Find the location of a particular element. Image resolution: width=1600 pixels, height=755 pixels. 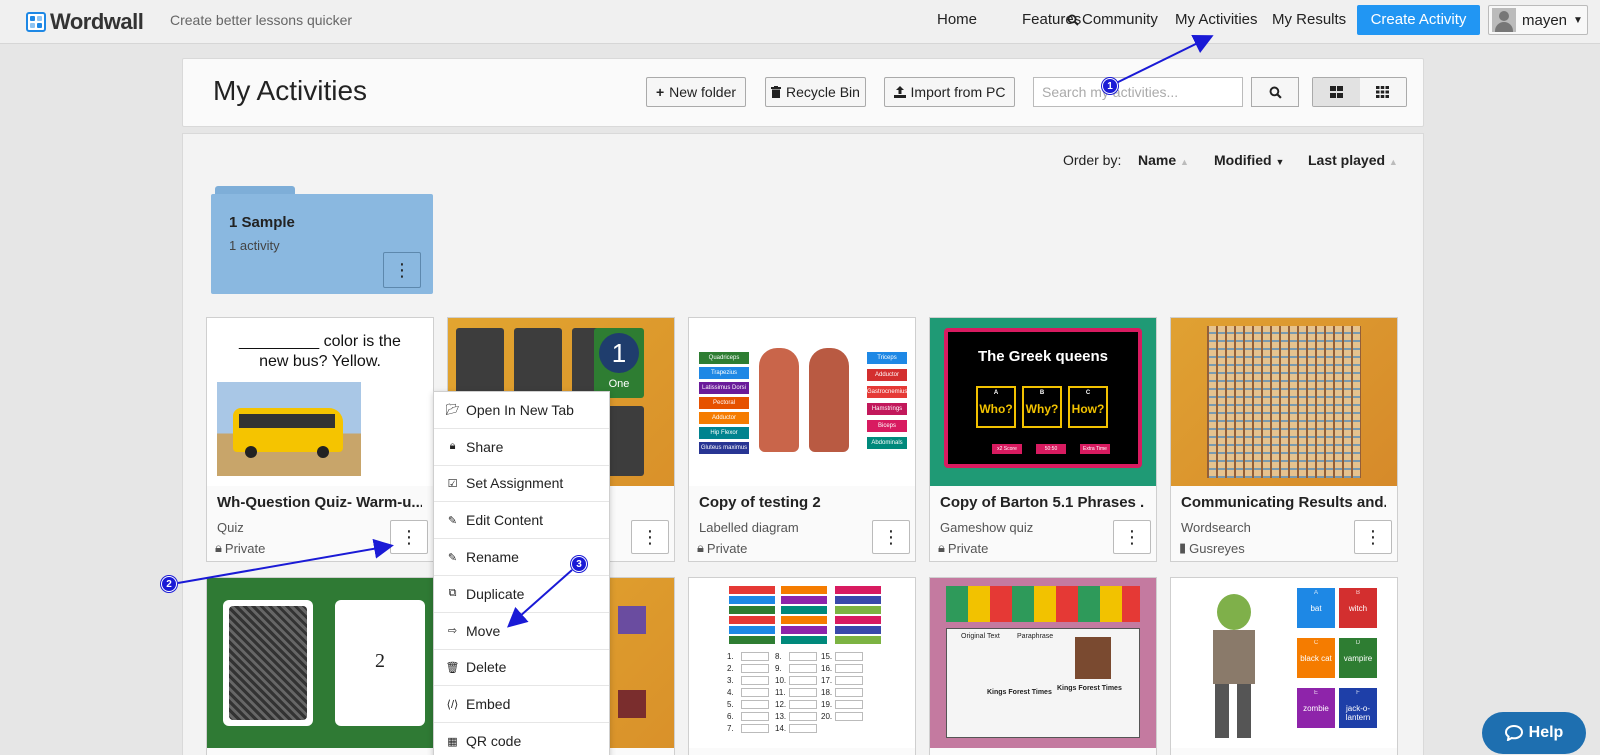

tile-word: black cat is located at coordinates (1316, 658).